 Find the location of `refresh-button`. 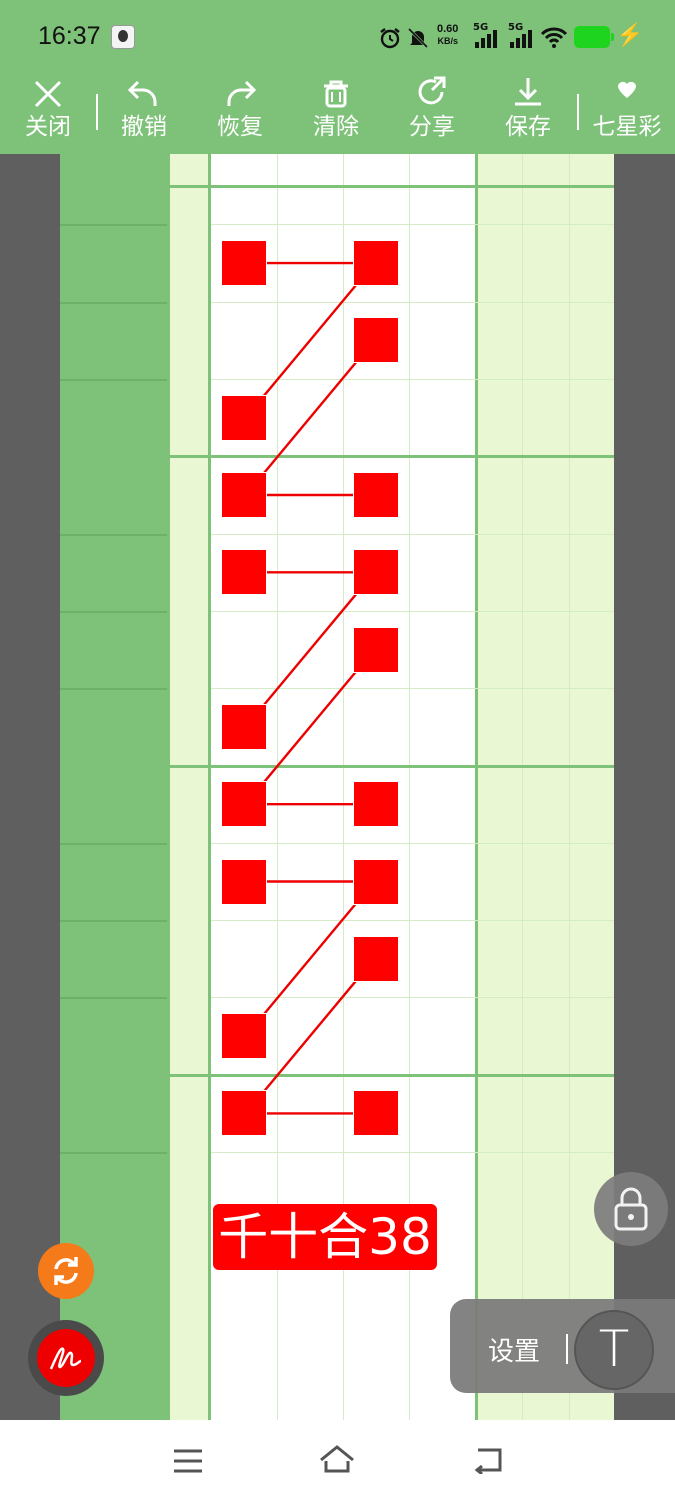

refresh-button is located at coordinates (66, 1271).